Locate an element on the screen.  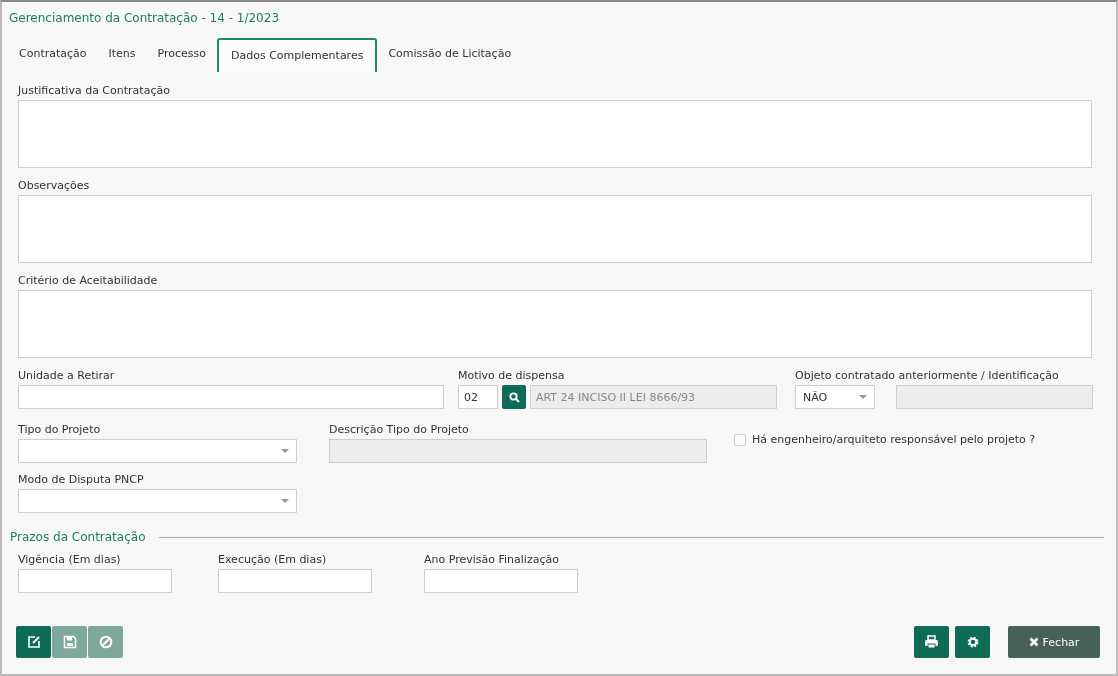
edit-button is located at coordinates (33, 642).